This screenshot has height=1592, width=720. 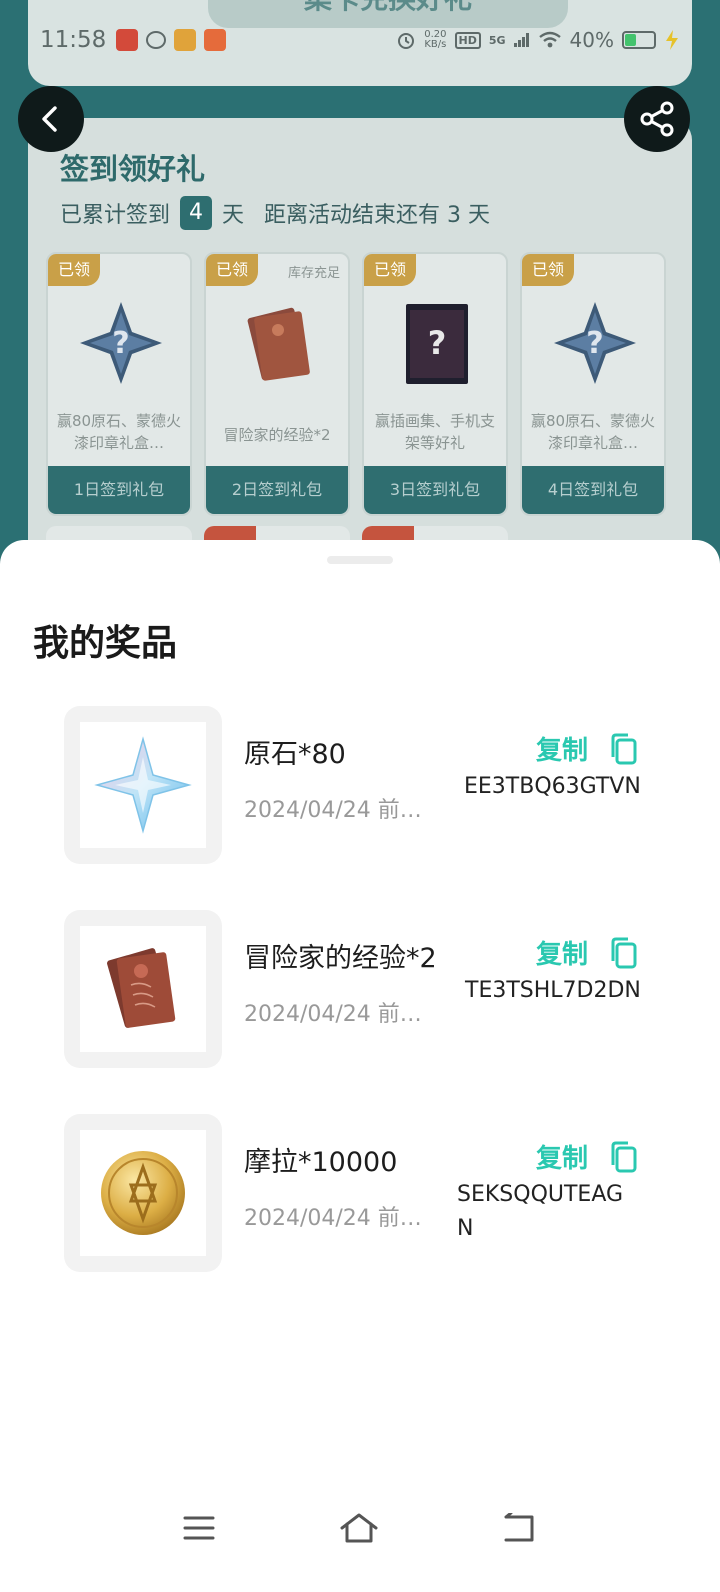 I want to click on gift-day-button: 2日签到礼包, so click(x=277, y=490).